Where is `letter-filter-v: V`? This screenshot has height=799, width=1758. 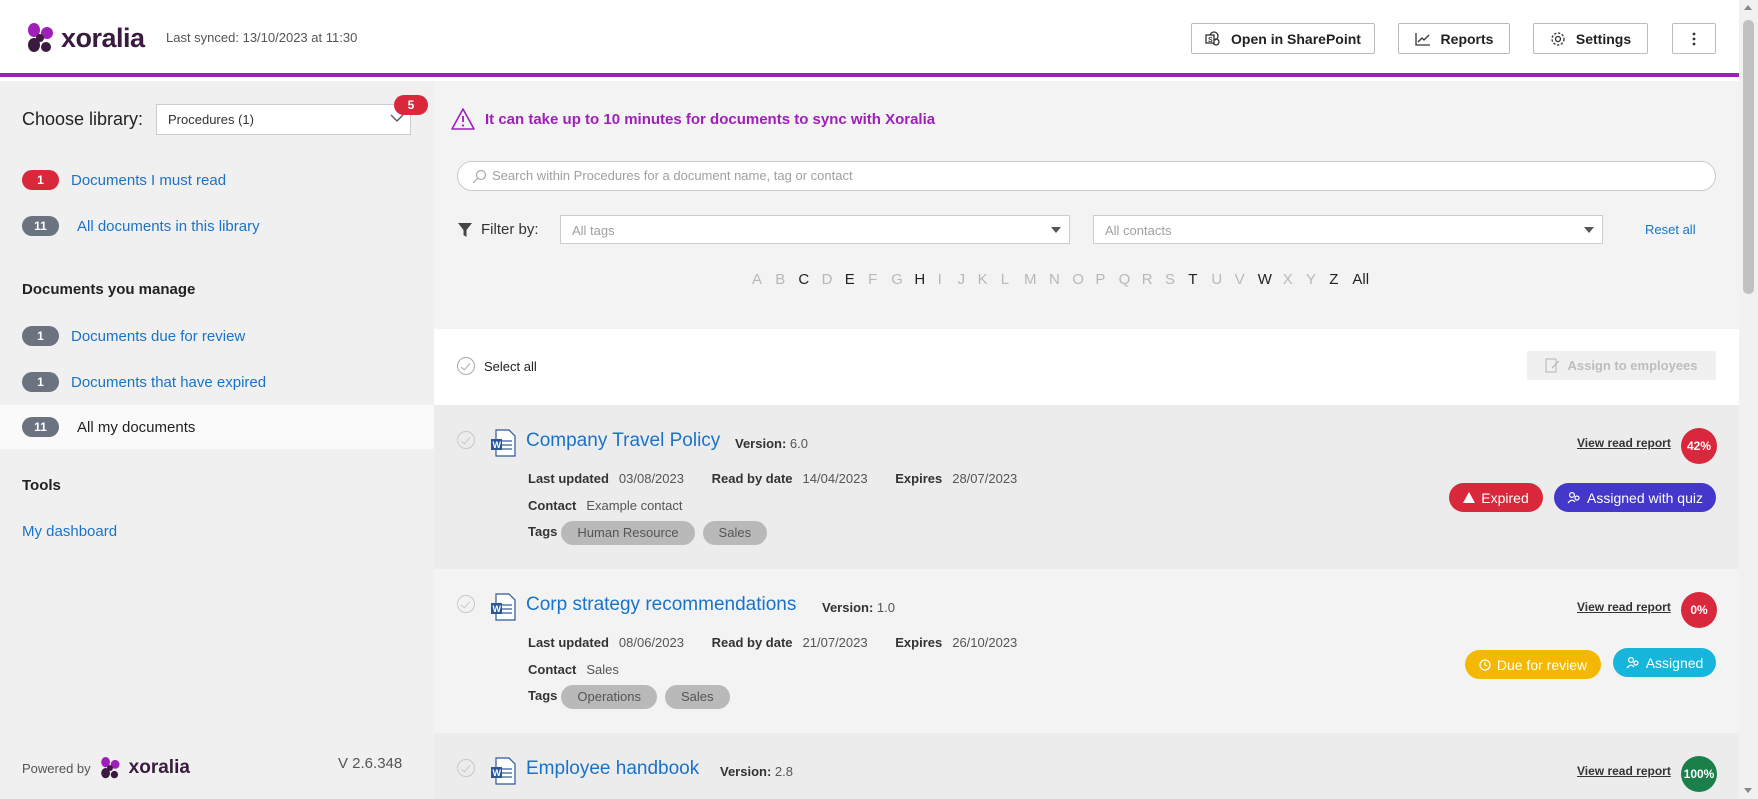 letter-filter-v: V is located at coordinates (1240, 279).